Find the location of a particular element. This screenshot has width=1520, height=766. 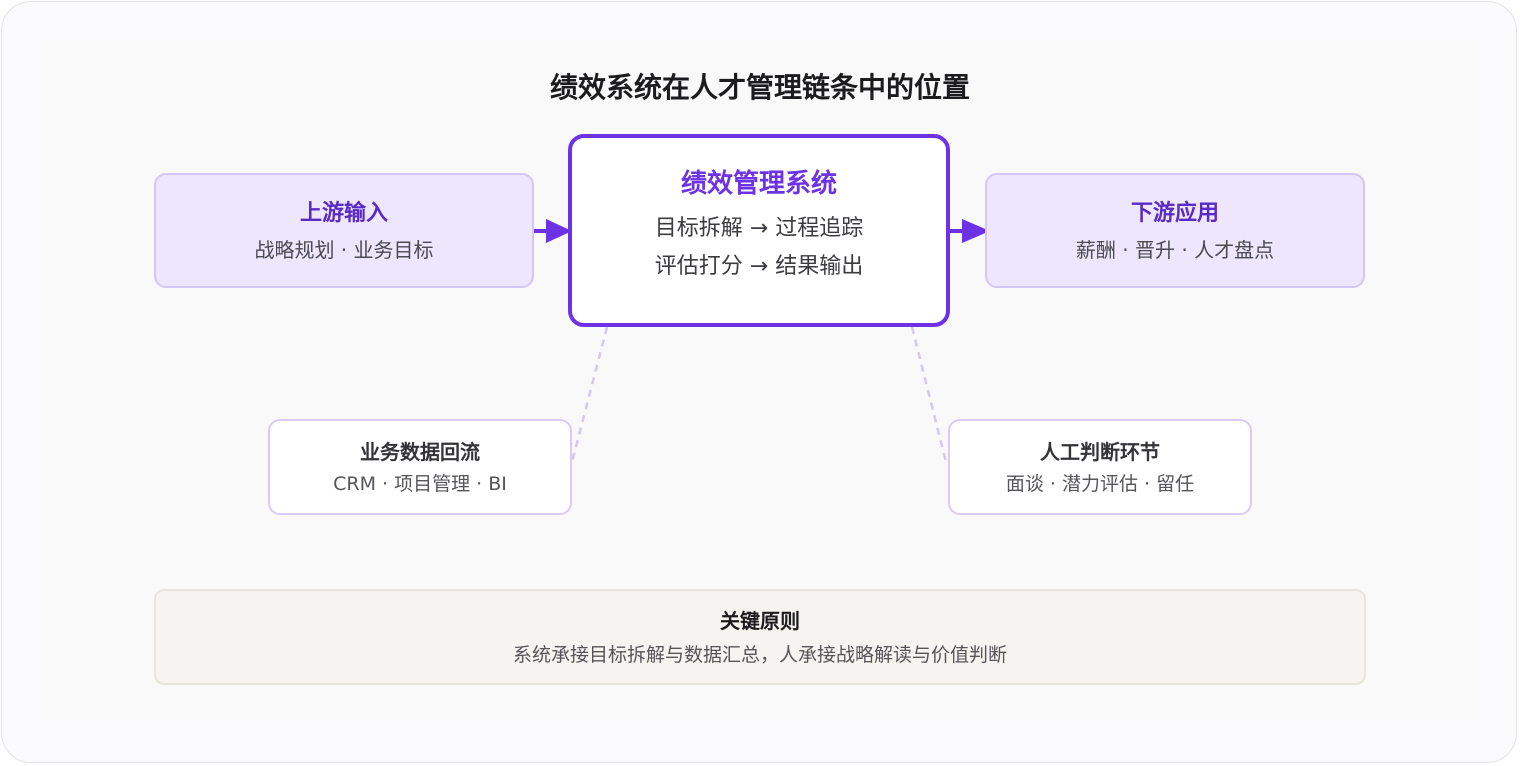

data-feedback-box: 业务数据回流 CRM · 项目管理 · BI is located at coordinates (420, 467).